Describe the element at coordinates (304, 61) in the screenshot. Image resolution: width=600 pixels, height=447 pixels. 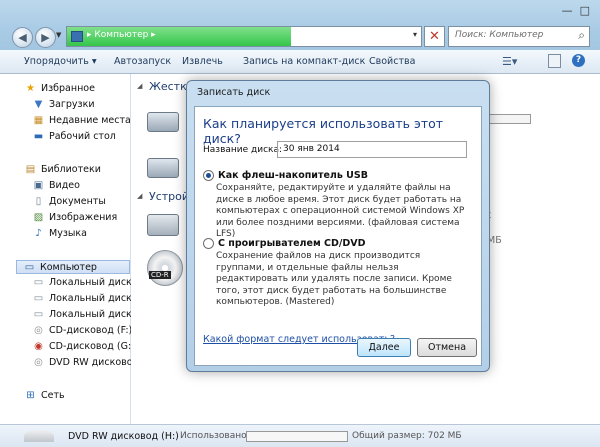
I see `burn-button: Запись на компакт-диск` at that location.